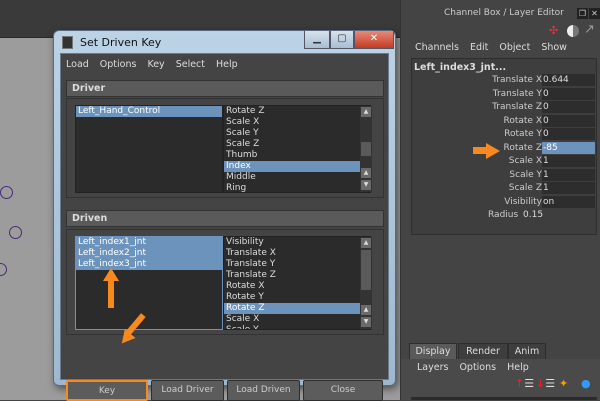 Image resolution: width=600 pixels, height=401 pixels. Describe the element at coordinates (297, 286) in the screenshot. I see `list-item: Rotate X` at that location.